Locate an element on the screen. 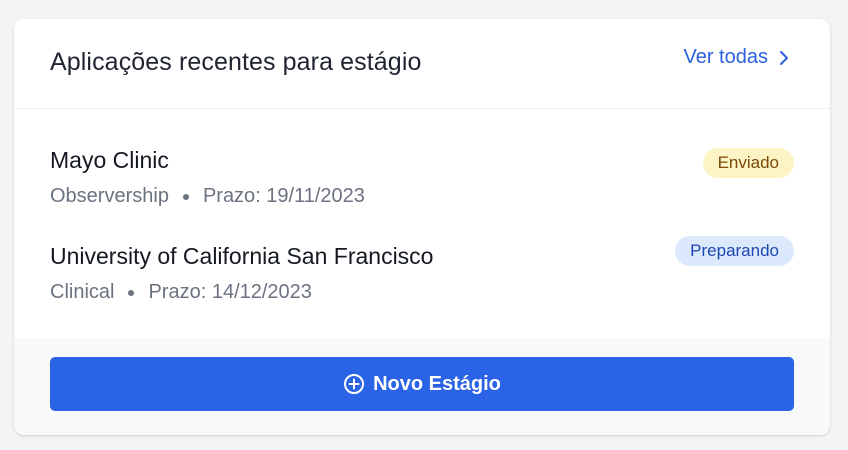  status-badge: Preparando is located at coordinates (734, 251).